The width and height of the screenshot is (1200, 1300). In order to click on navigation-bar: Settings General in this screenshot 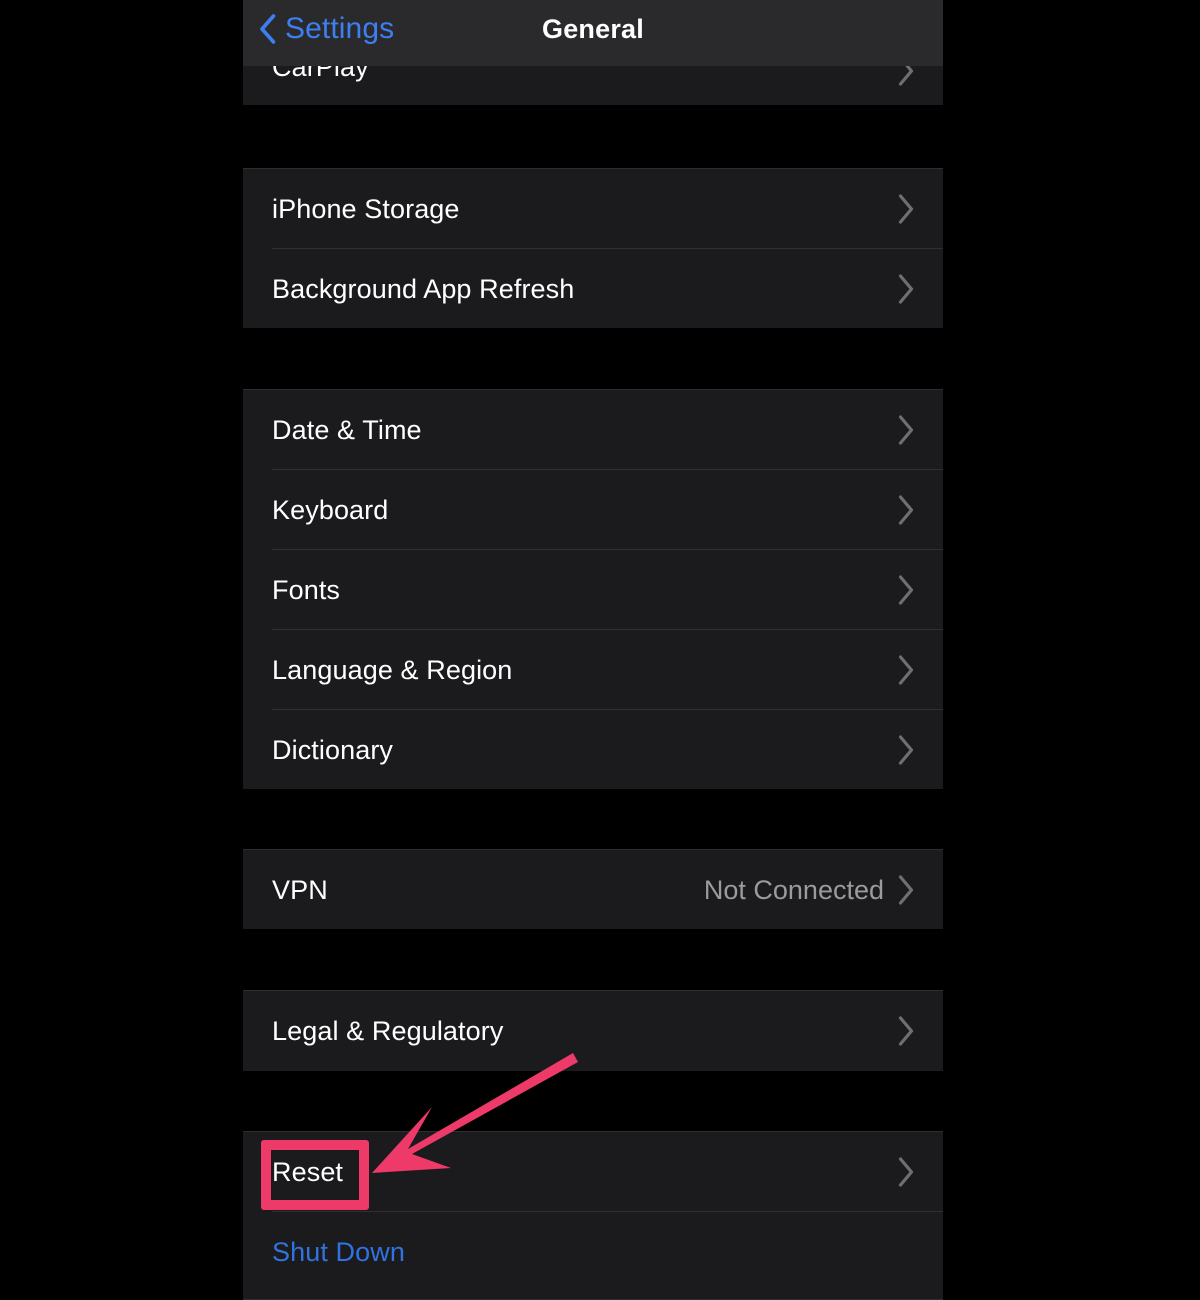, I will do `click(593, 33)`.